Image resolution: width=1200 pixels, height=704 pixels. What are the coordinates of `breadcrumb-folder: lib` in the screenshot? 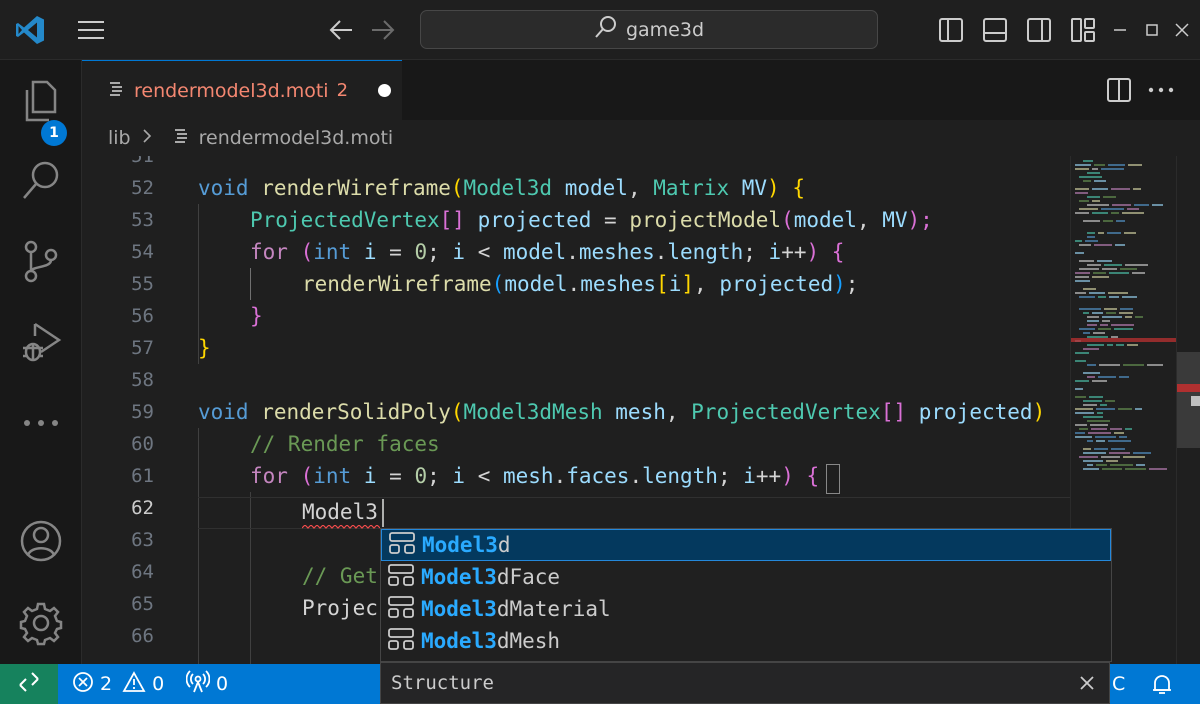 It's located at (119, 138).